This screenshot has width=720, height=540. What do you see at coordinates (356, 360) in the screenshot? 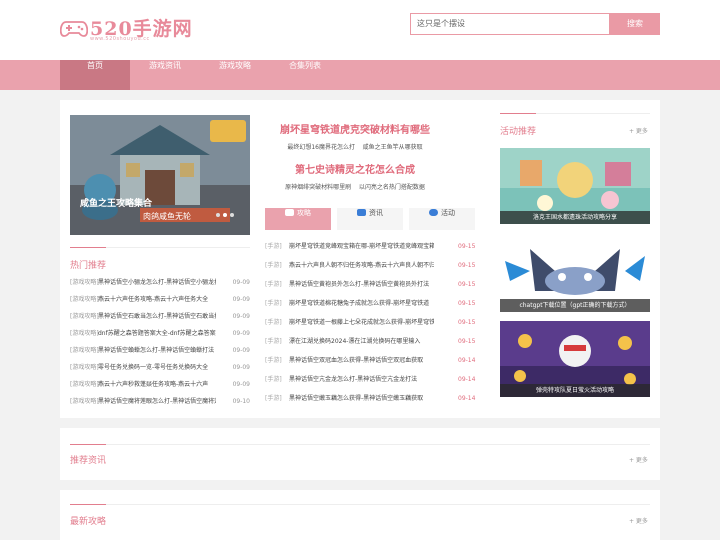
I see `item-title: 黑神话悟空双冠血怎么获得-黑神话悟空双冠血获取` at bounding box center [356, 360].